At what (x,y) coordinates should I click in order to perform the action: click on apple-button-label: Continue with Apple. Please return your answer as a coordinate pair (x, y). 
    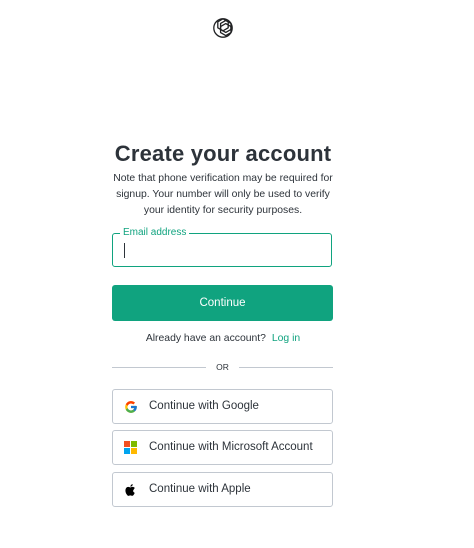
    Looking at the image, I should click on (200, 489).